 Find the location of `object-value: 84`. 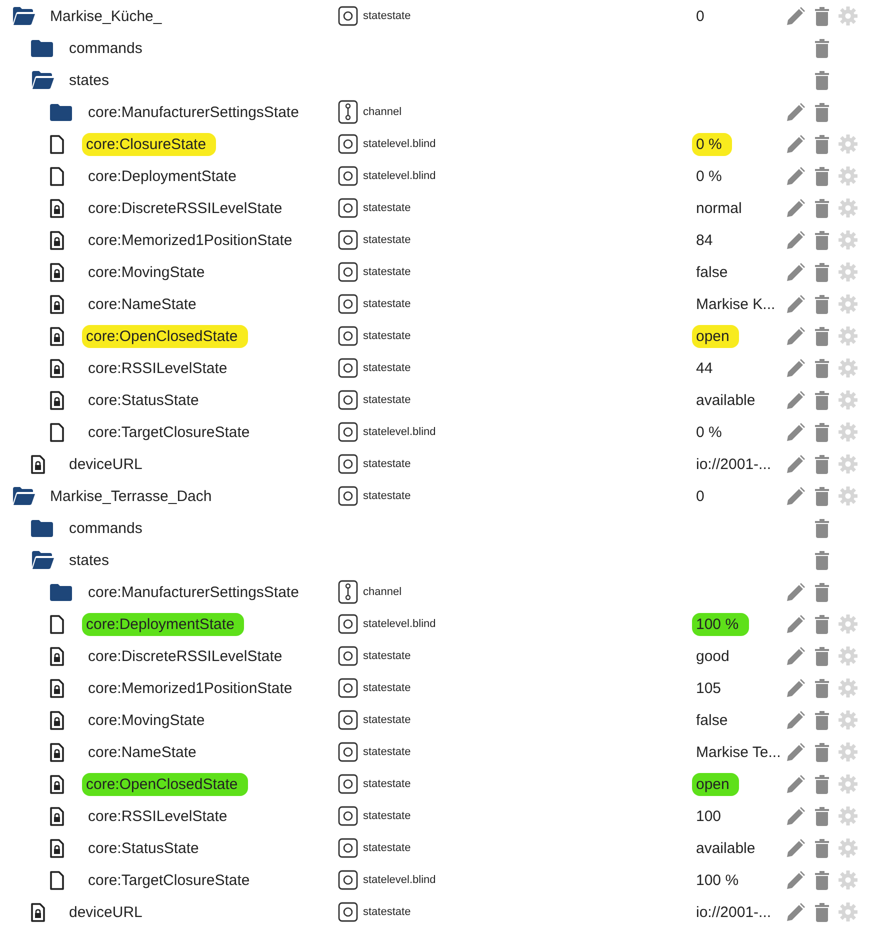

object-value: 84 is located at coordinates (704, 240).